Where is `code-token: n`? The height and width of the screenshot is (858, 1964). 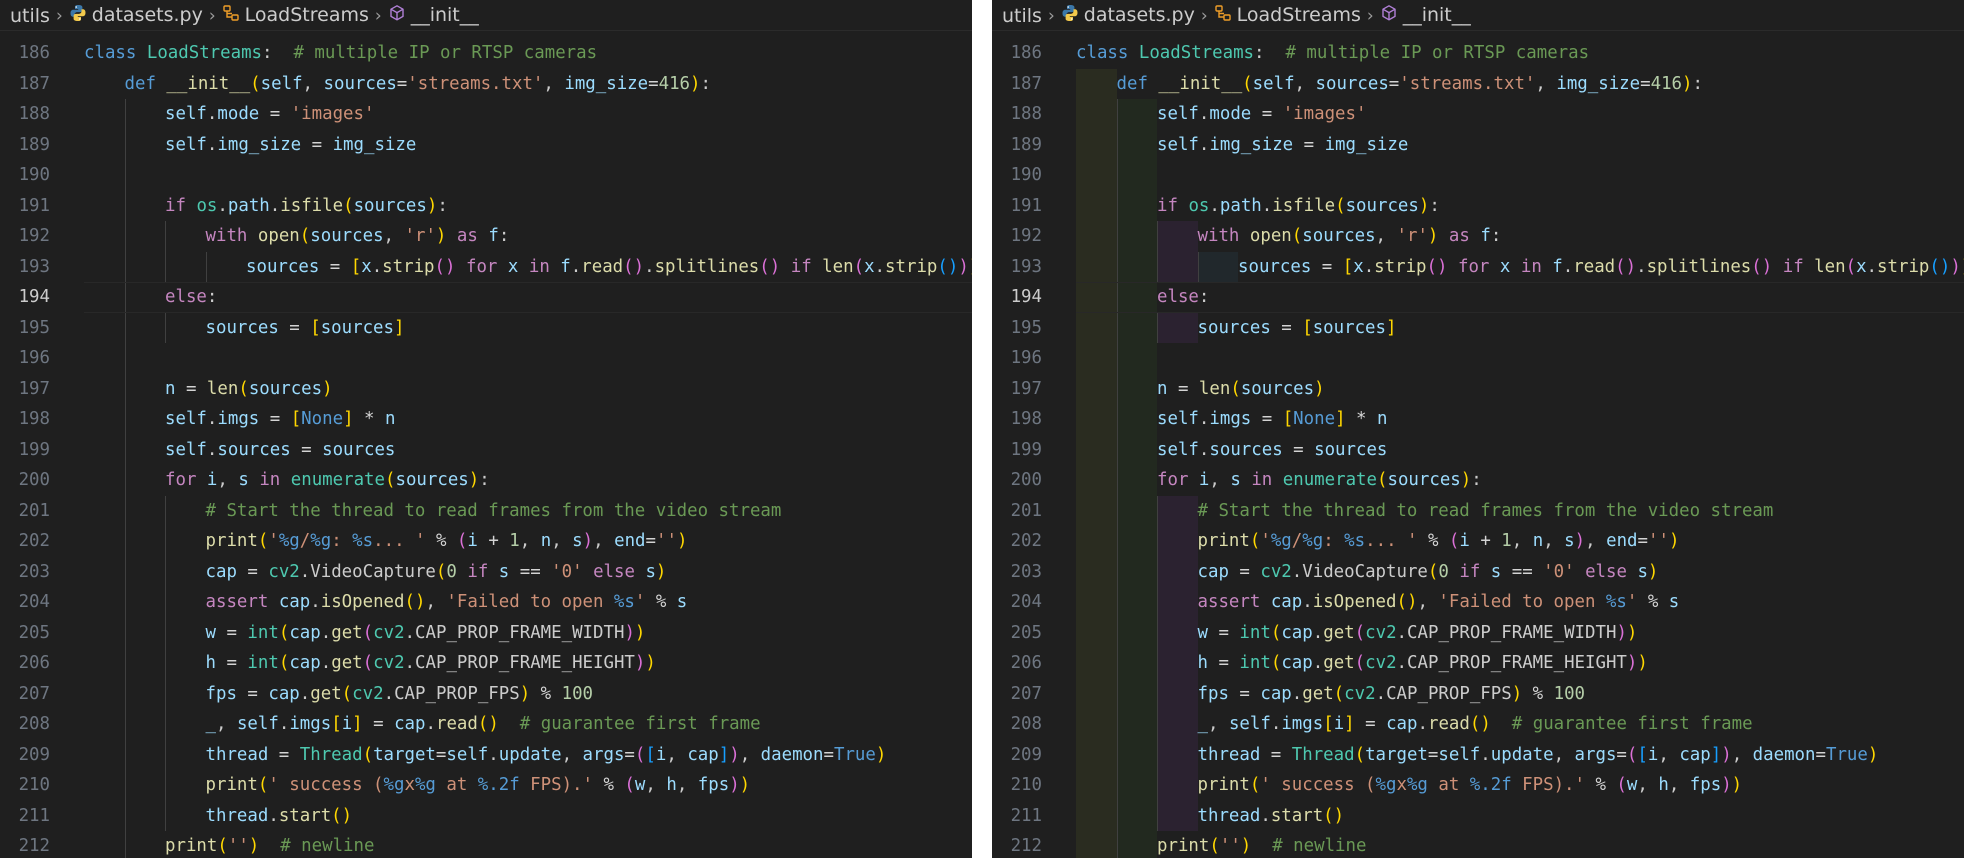
code-token: n is located at coordinates (170, 388).